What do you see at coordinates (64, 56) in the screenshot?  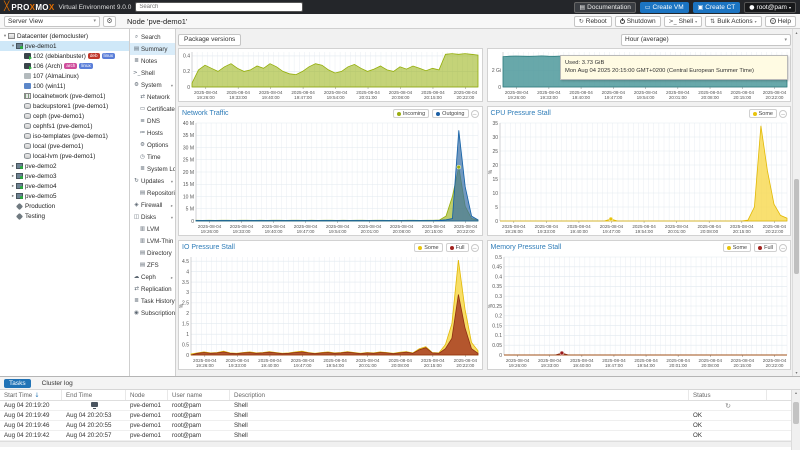 I see `tree-item-102: 102 (debianbuster) deb linux` at bounding box center [64, 56].